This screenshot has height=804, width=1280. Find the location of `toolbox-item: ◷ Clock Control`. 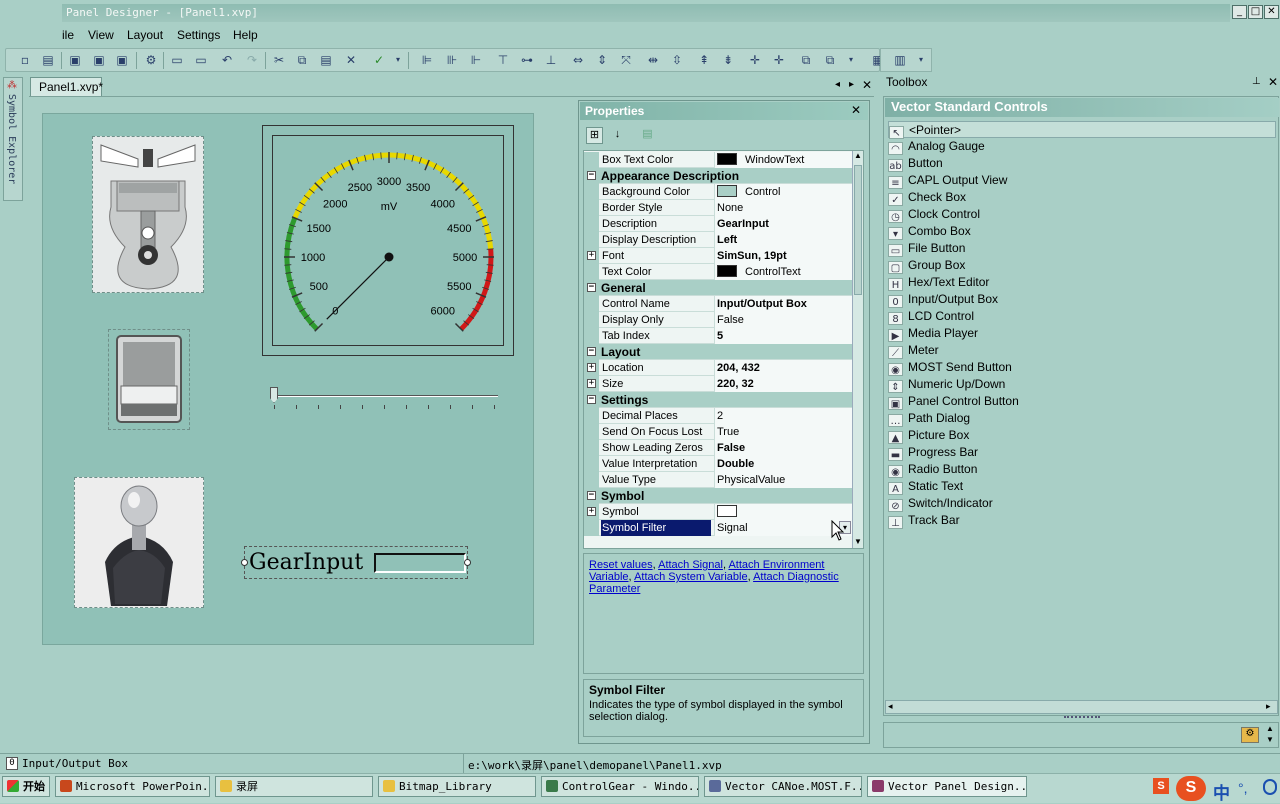

toolbox-item: ◷ Clock Control is located at coordinates (1082, 214).